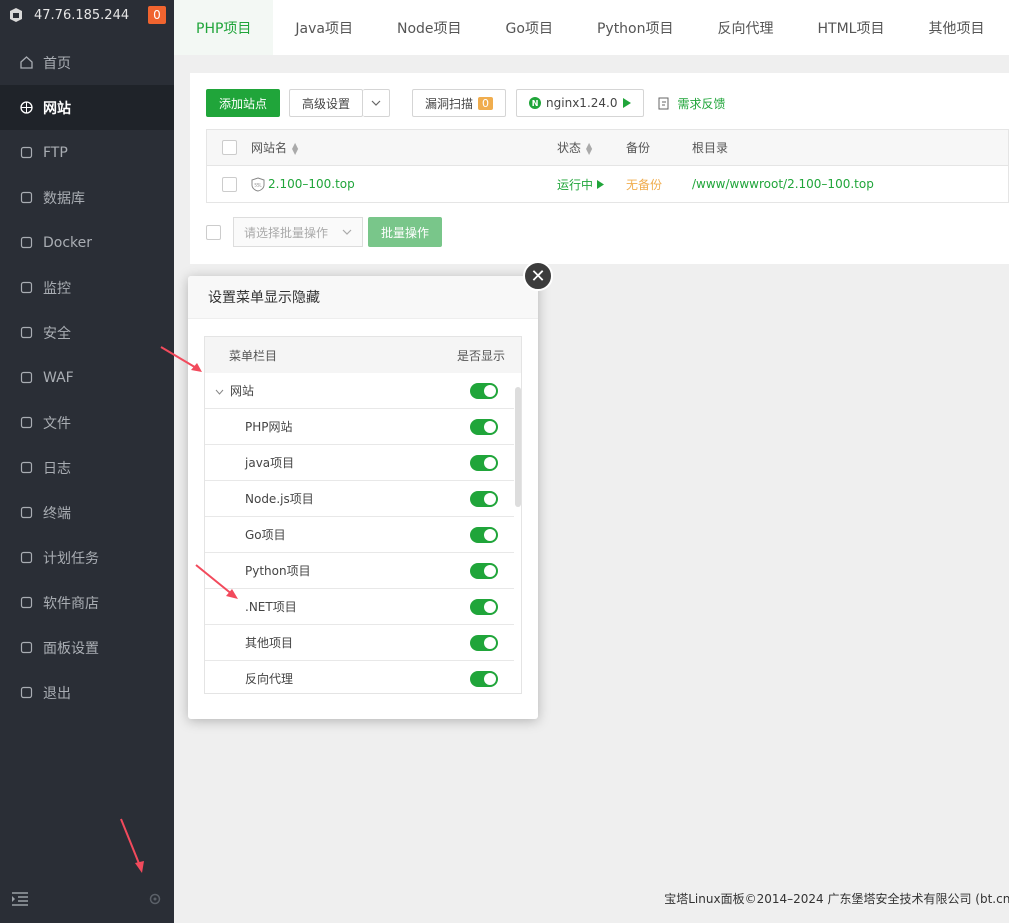  What do you see at coordinates (26, 287) in the screenshot?
I see `monitor-icon` at bounding box center [26, 287].